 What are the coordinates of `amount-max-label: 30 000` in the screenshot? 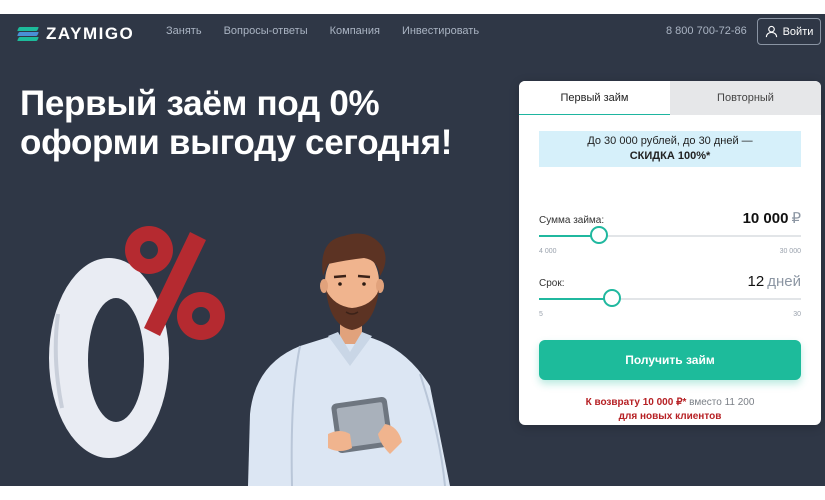 It's located at (790, 251).